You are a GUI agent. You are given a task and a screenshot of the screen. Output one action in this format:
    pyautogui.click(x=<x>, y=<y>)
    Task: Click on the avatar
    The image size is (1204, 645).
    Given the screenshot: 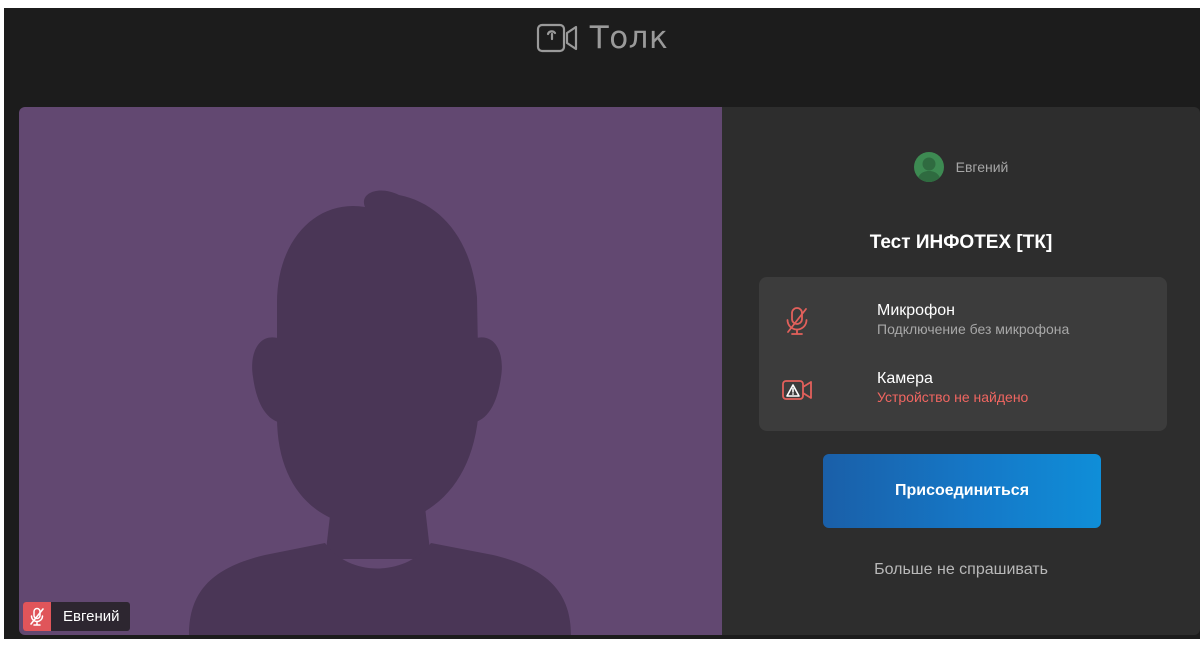 What is the action you would take?
    pyautogui.click(x=928, y=167)
    